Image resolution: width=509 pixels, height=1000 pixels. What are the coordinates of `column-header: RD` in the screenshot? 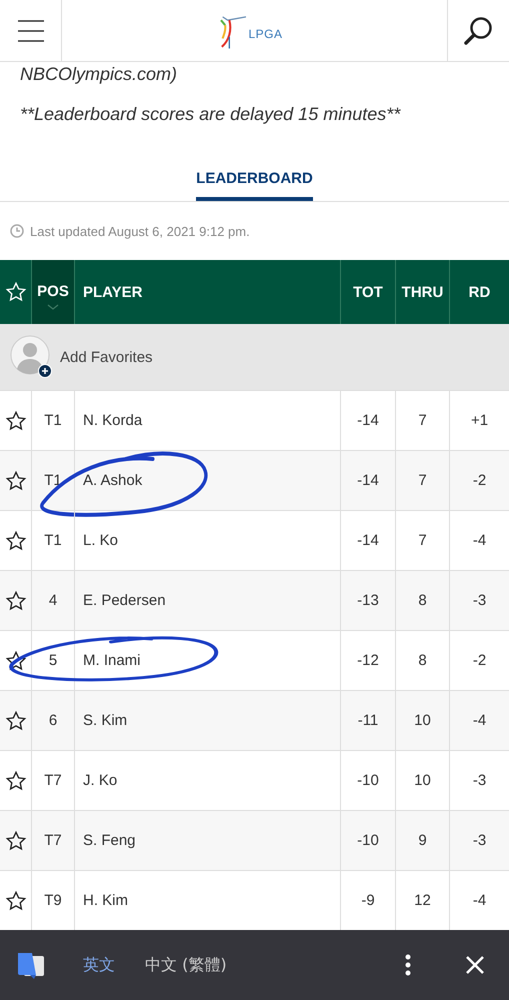 It's located at (479, 292).